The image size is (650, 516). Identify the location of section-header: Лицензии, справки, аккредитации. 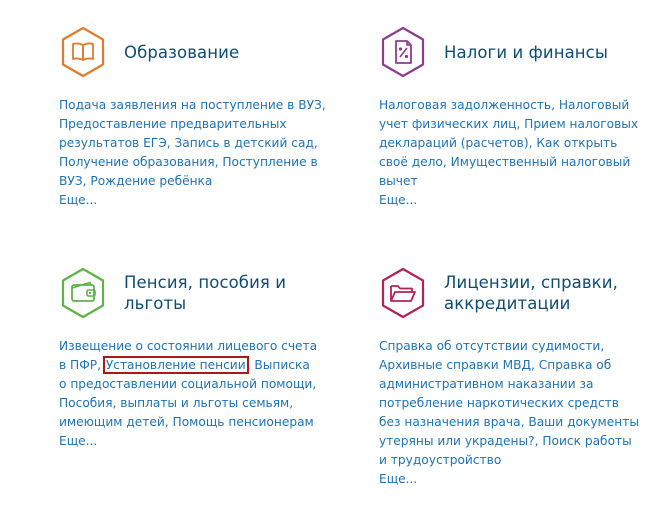
(514, 293).